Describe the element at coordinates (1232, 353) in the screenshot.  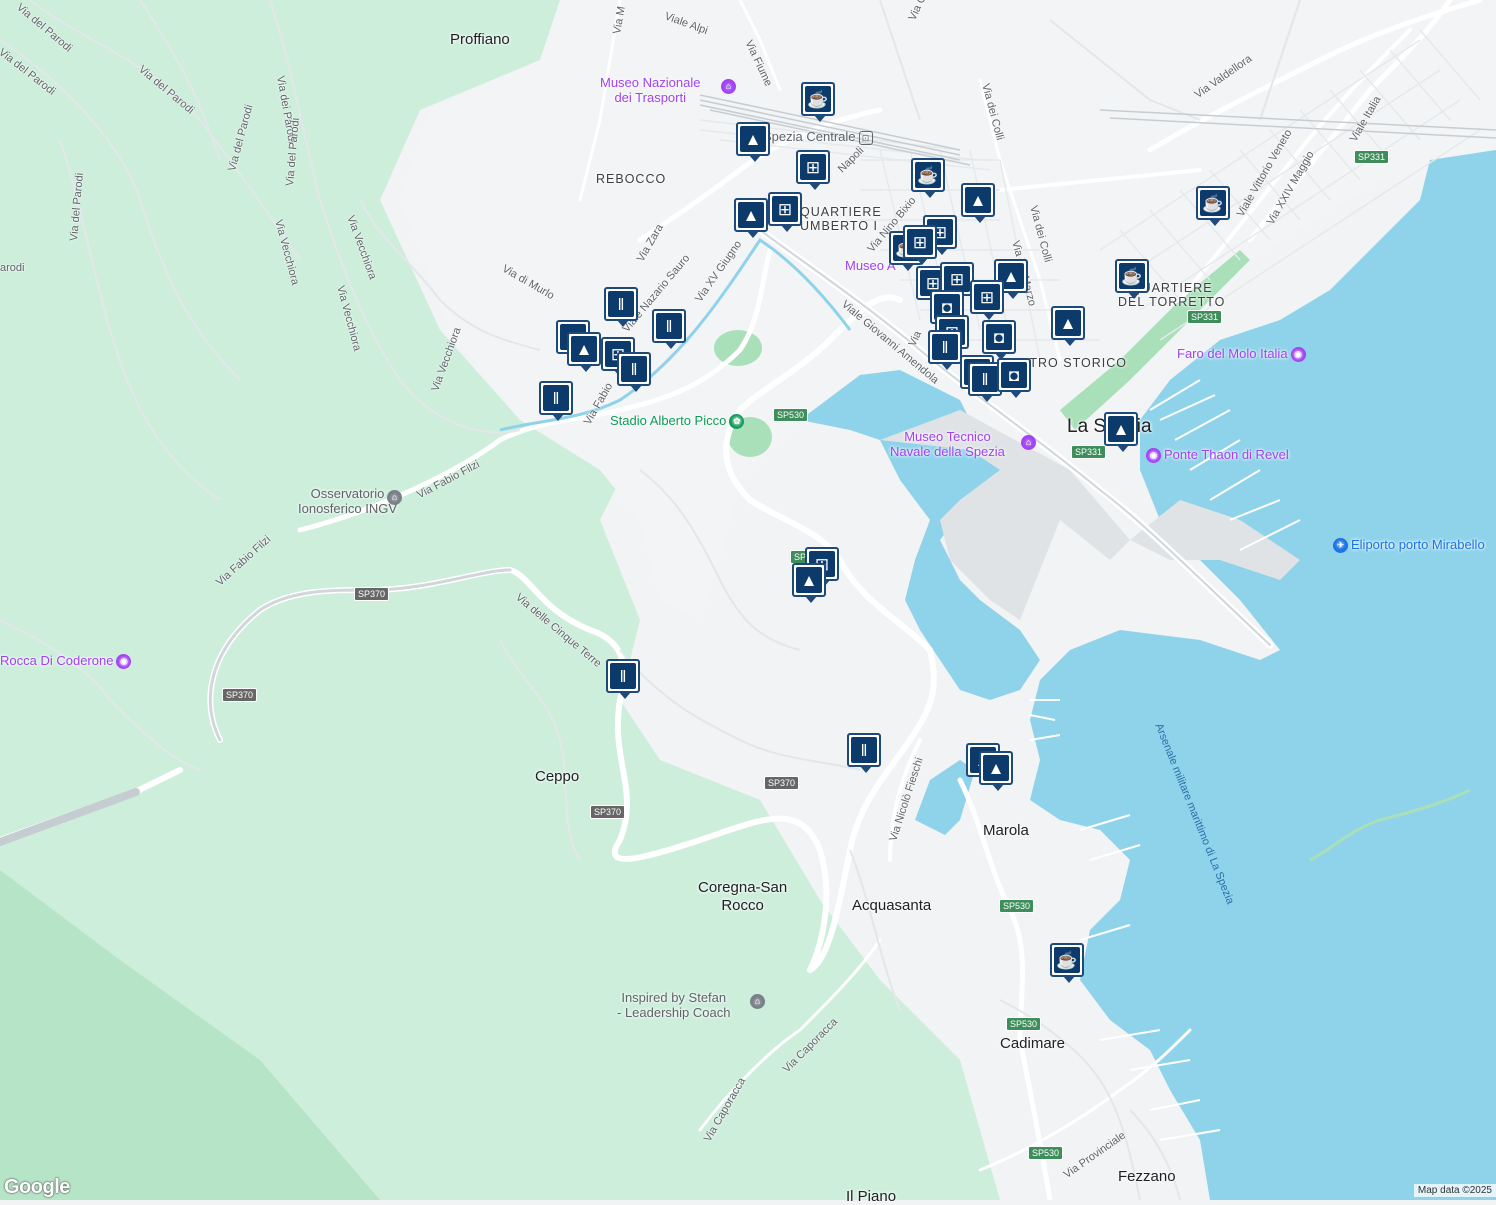
I see `poi-faro-molo-label: Faro del Molo Italia` at that location.